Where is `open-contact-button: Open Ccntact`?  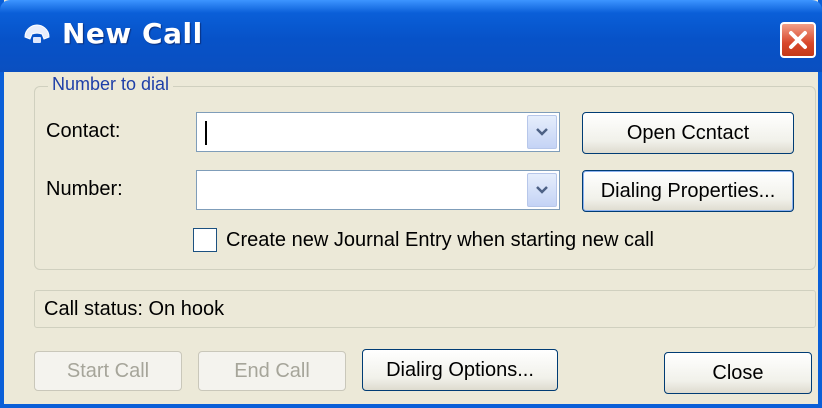
open-contact-button: Open Ccntact is located at coordinates (688, 133).